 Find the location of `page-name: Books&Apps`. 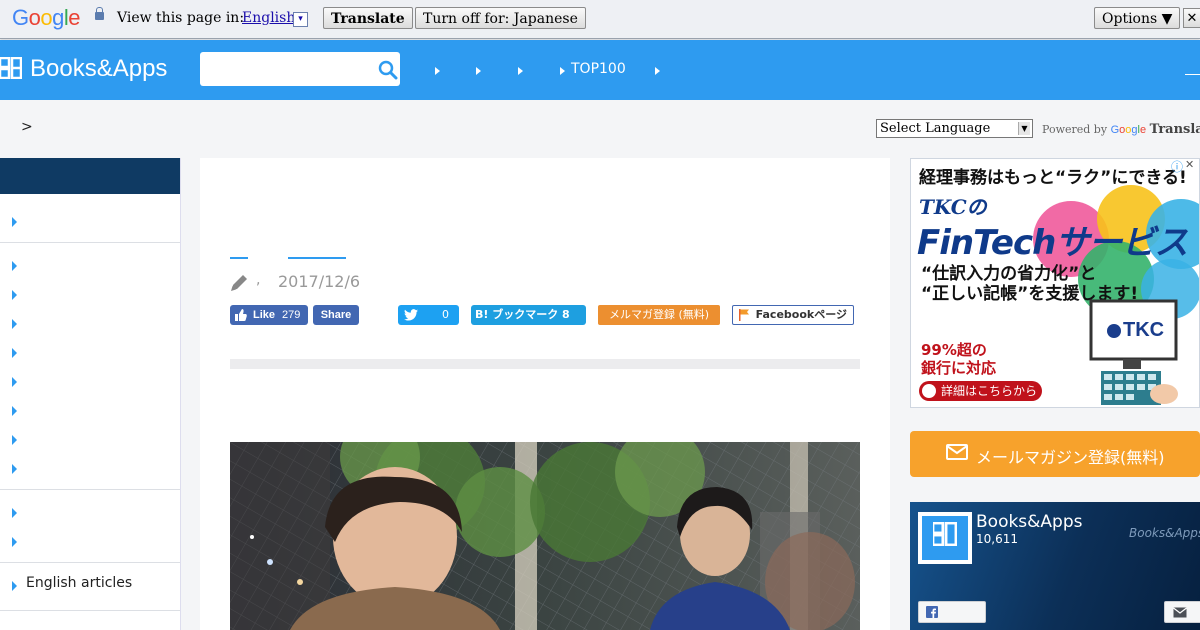

page-name: Books&Apps is located at coordinates (1029, 522).